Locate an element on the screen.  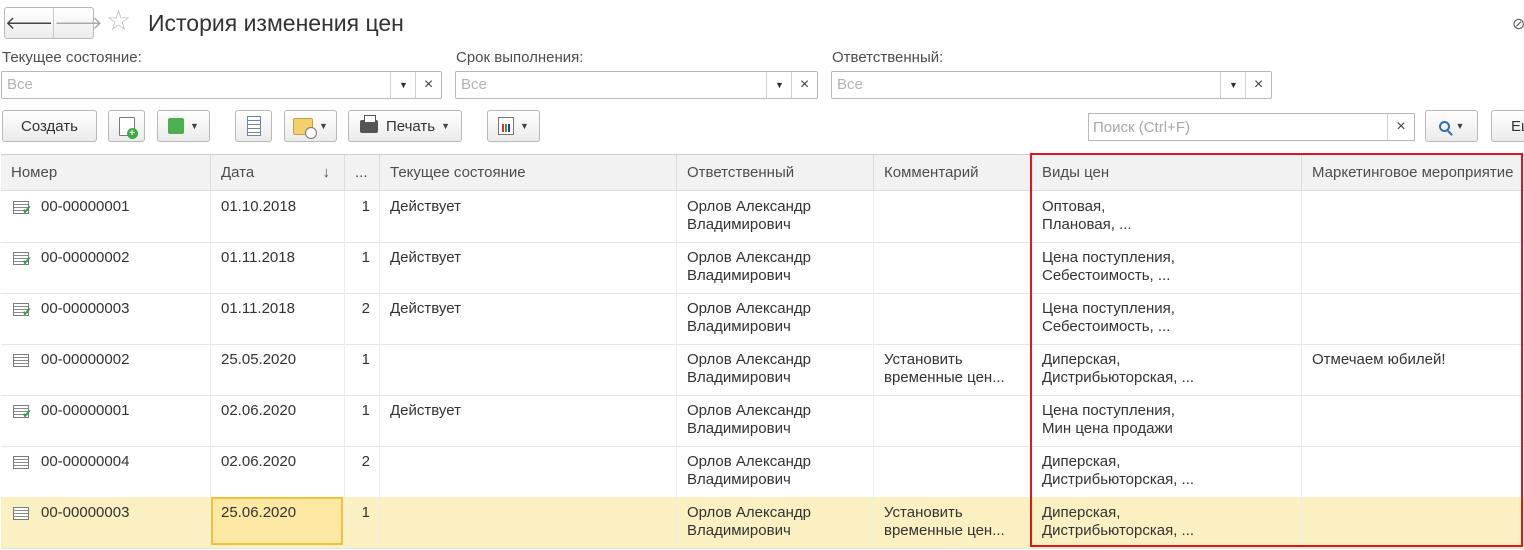
filter-label-state: Текущее состояние: is located at coordinates (72, 57).